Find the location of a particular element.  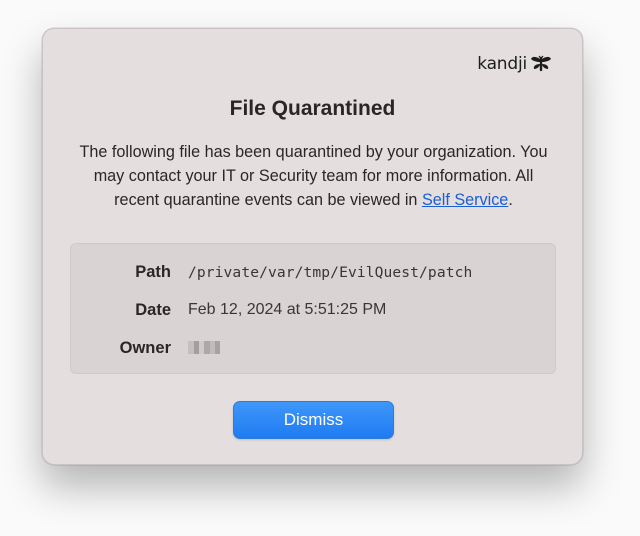

dismiss-button: Dismiss is located at coordinates (313, 420).